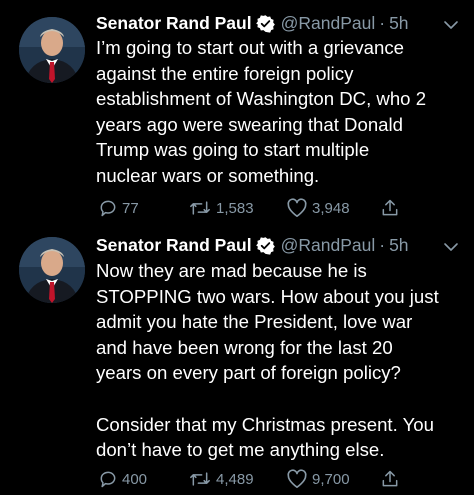 The height and width of the screenshot is (495, 474). I want to click on like-button: 3,948, so click(318, 208).